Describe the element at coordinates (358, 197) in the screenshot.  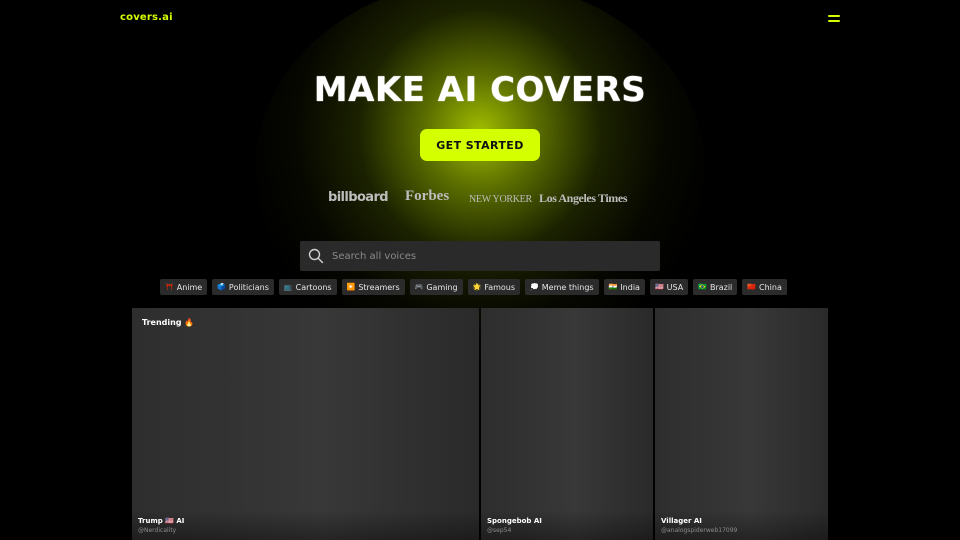
I see `billboard-logo: billboard` at that location.